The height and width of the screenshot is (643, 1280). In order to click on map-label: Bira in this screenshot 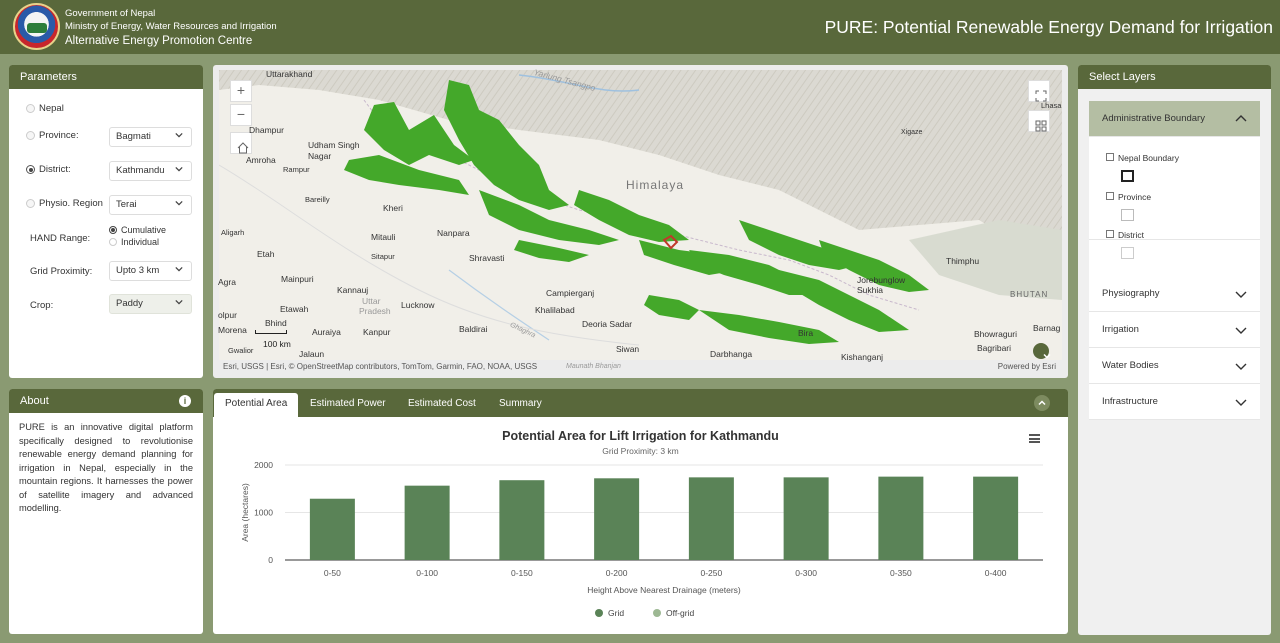, I will do `click(806, 333)`.